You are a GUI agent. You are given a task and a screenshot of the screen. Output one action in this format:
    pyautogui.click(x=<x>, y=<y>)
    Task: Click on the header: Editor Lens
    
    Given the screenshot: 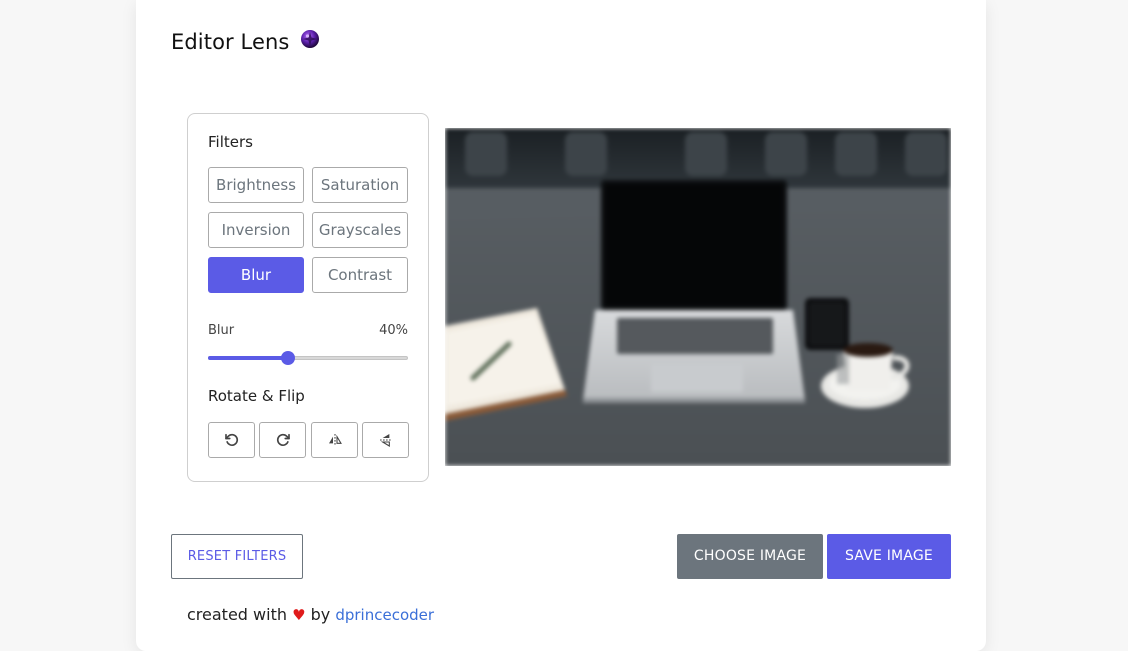 What is the action you would take?
    pyautogui.click(x=245, y=42)
    